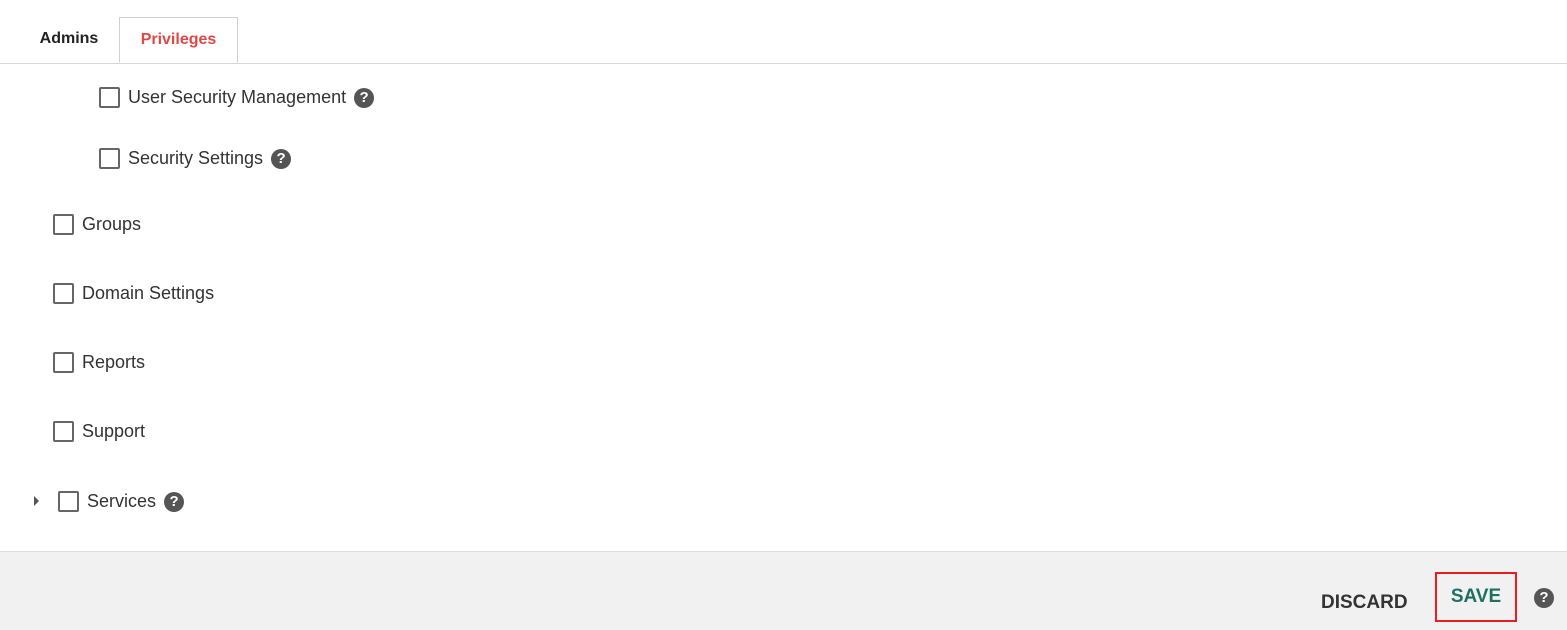 The width and height of the screenshot is (1567, 630). I want to click on privilege-groups: Groups, so click(97, 224).